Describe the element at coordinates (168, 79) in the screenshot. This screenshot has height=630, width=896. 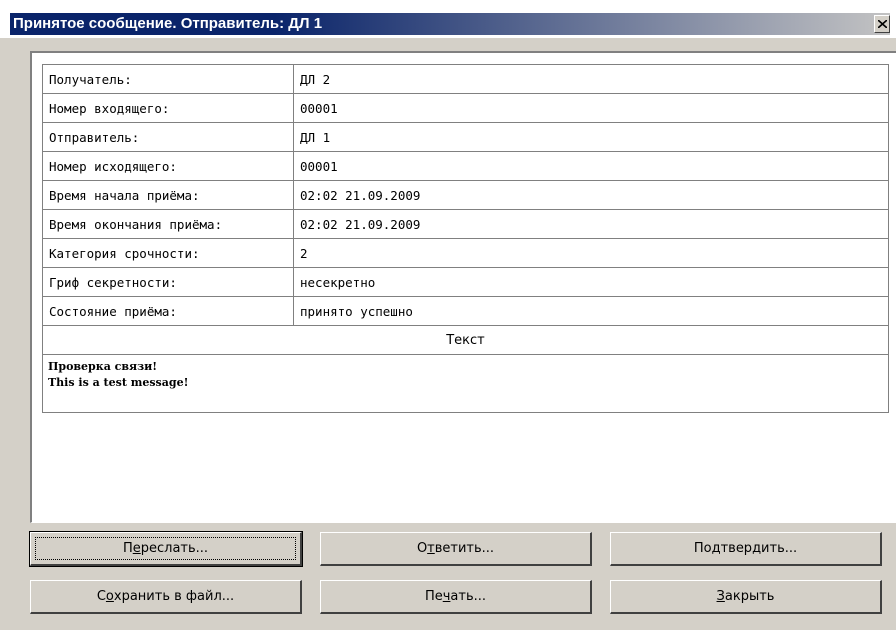
I see `field-label: Получатель:` at that location.